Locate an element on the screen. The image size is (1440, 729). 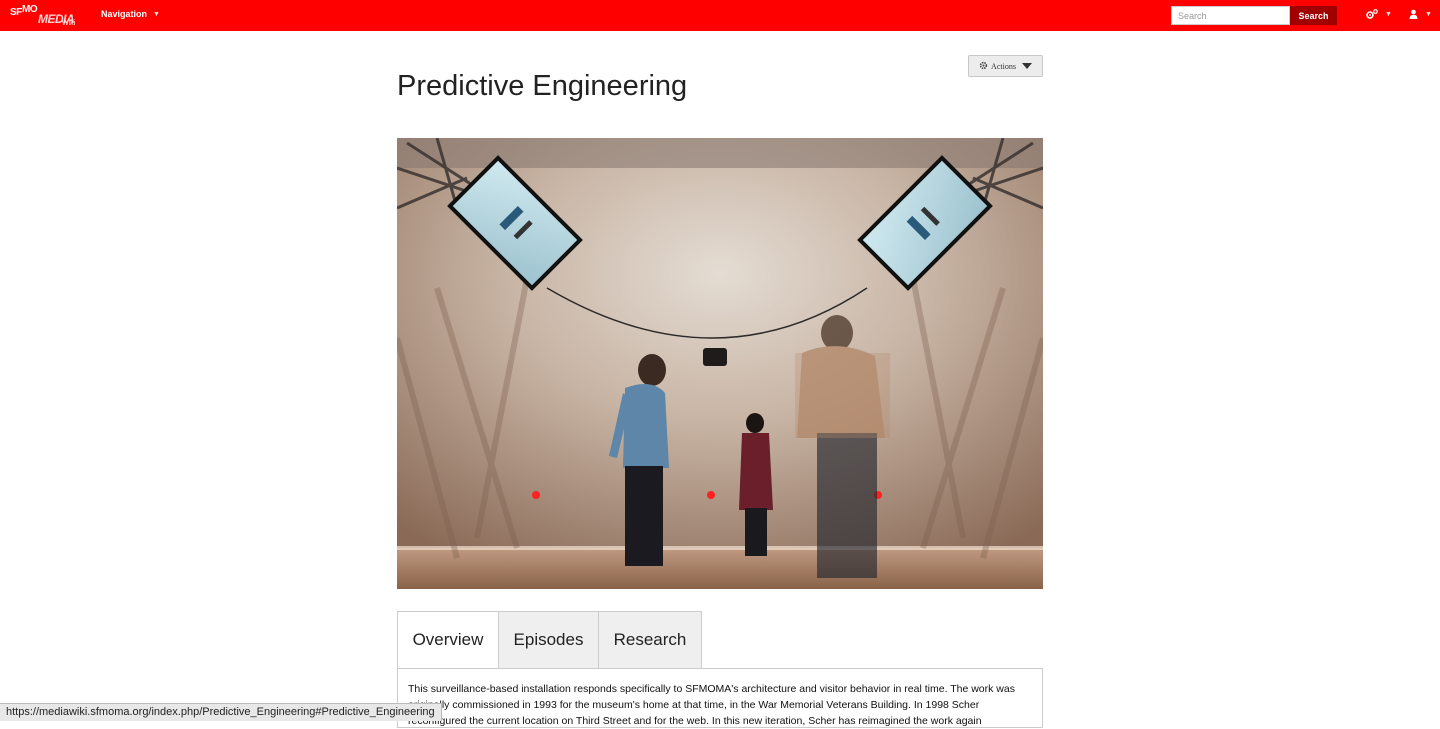
page-tabs: Overview Episodes Research is located at coordinates (549, 640).